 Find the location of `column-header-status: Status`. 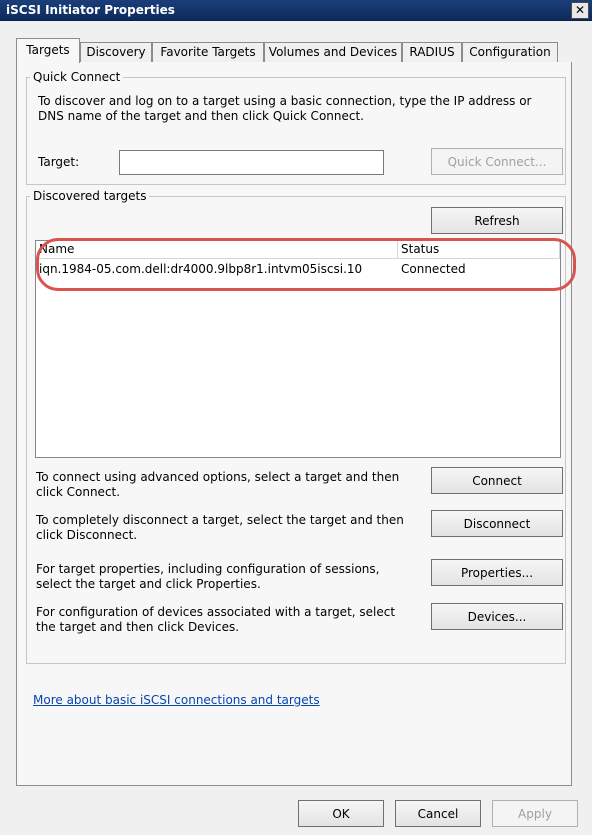

column-header-status: Status is located at coordinates (479, 250).